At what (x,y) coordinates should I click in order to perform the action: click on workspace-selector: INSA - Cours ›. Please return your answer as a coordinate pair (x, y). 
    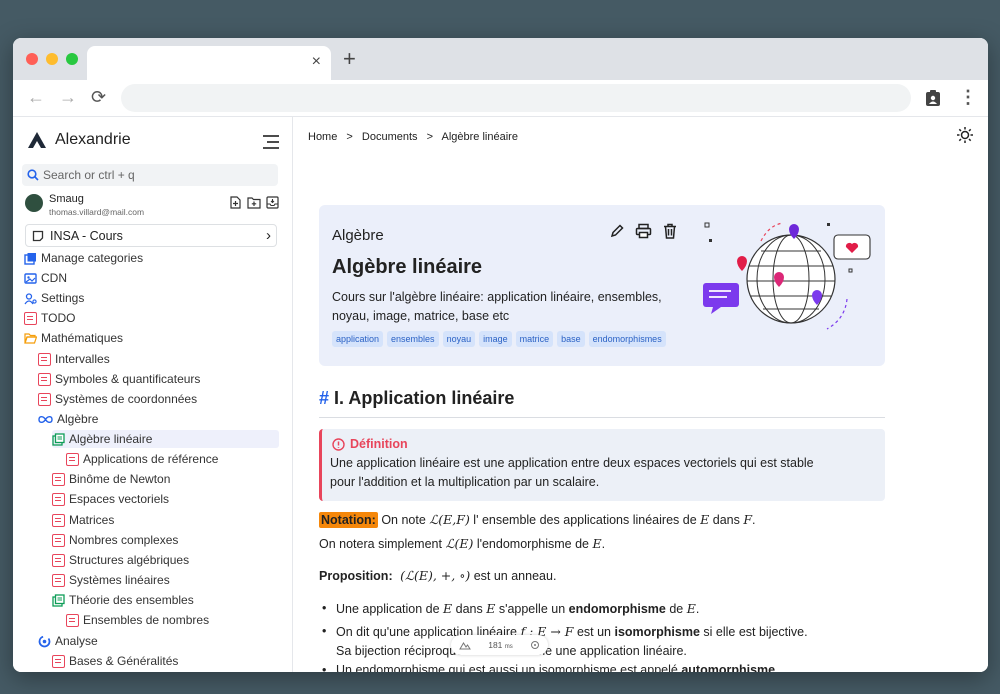
    Looking at the image, I should click on (151, 235).